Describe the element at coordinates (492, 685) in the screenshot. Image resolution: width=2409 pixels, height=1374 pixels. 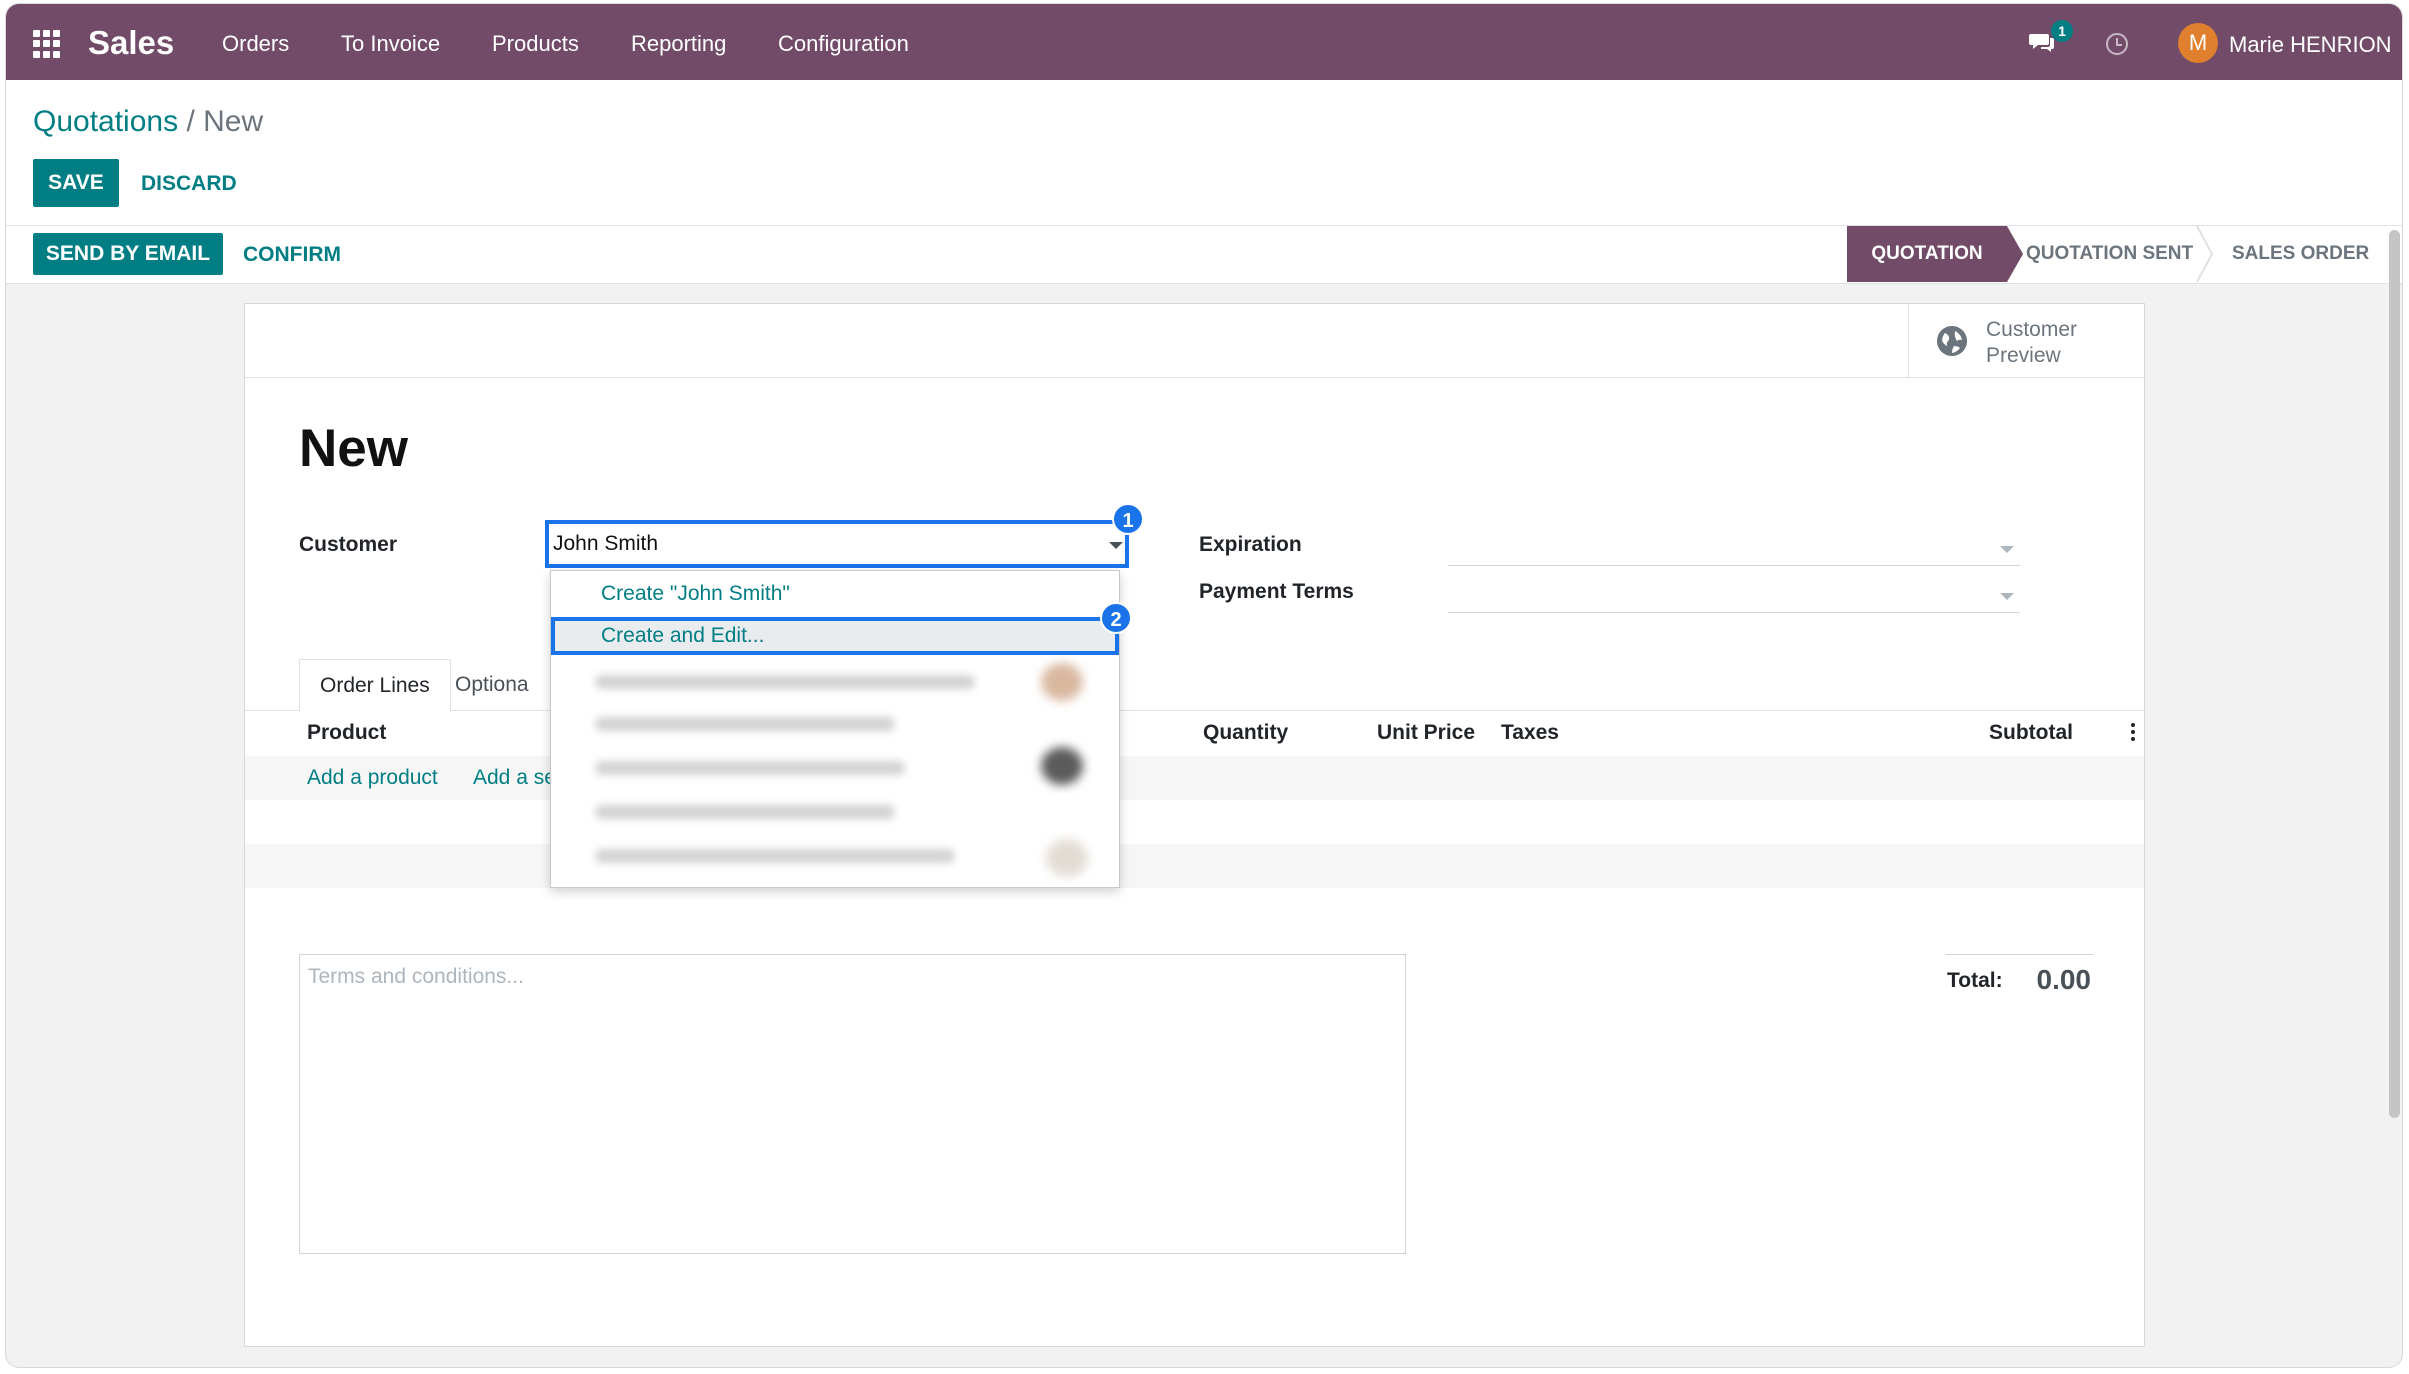
I see `tab-optional-products: Optiona` at that location.